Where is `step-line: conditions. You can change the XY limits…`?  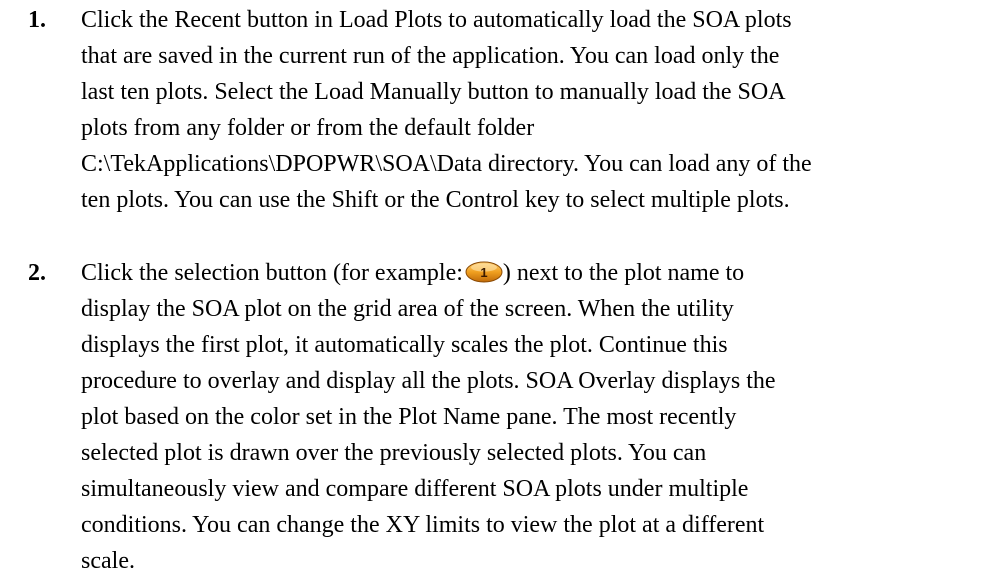
step-line: conditions. You can change the XY limits… is located at coordinates (423, 525).